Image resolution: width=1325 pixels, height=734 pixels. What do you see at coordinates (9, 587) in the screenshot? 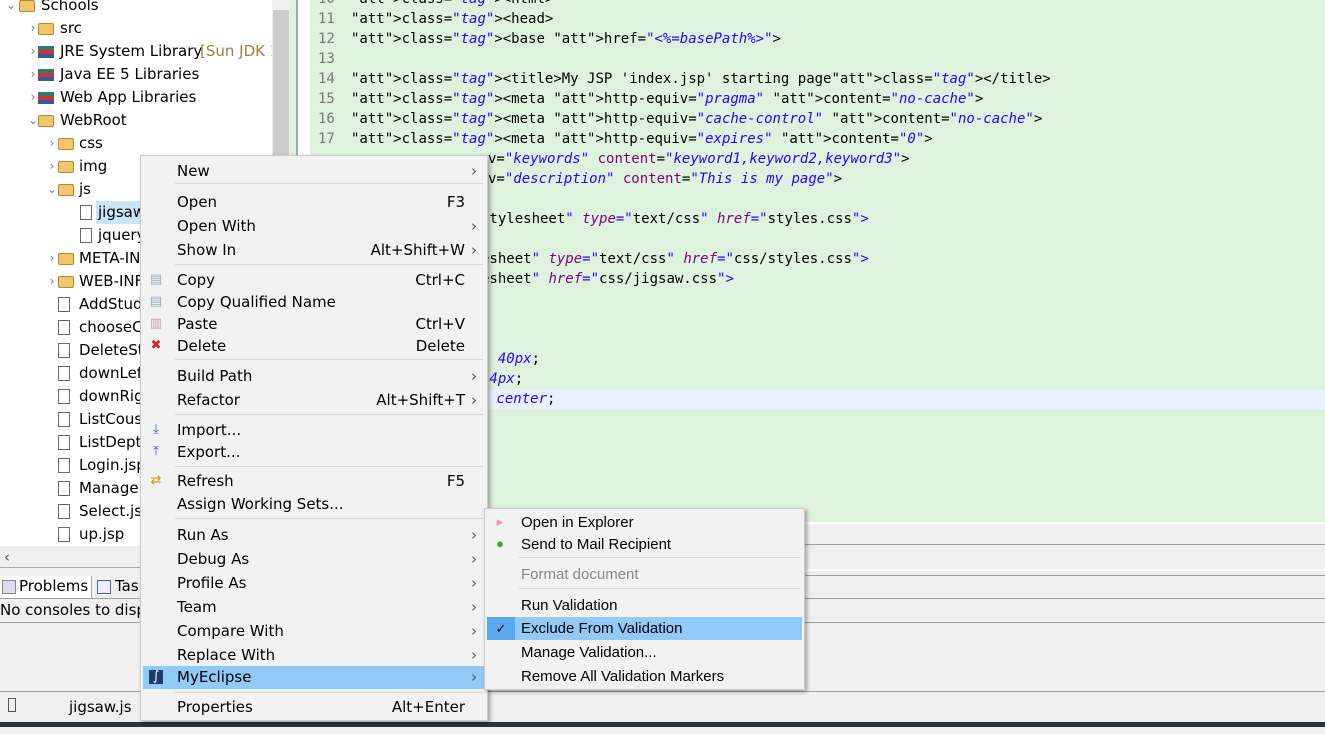
I see `problems-icon` at bounding box center [9, 587].